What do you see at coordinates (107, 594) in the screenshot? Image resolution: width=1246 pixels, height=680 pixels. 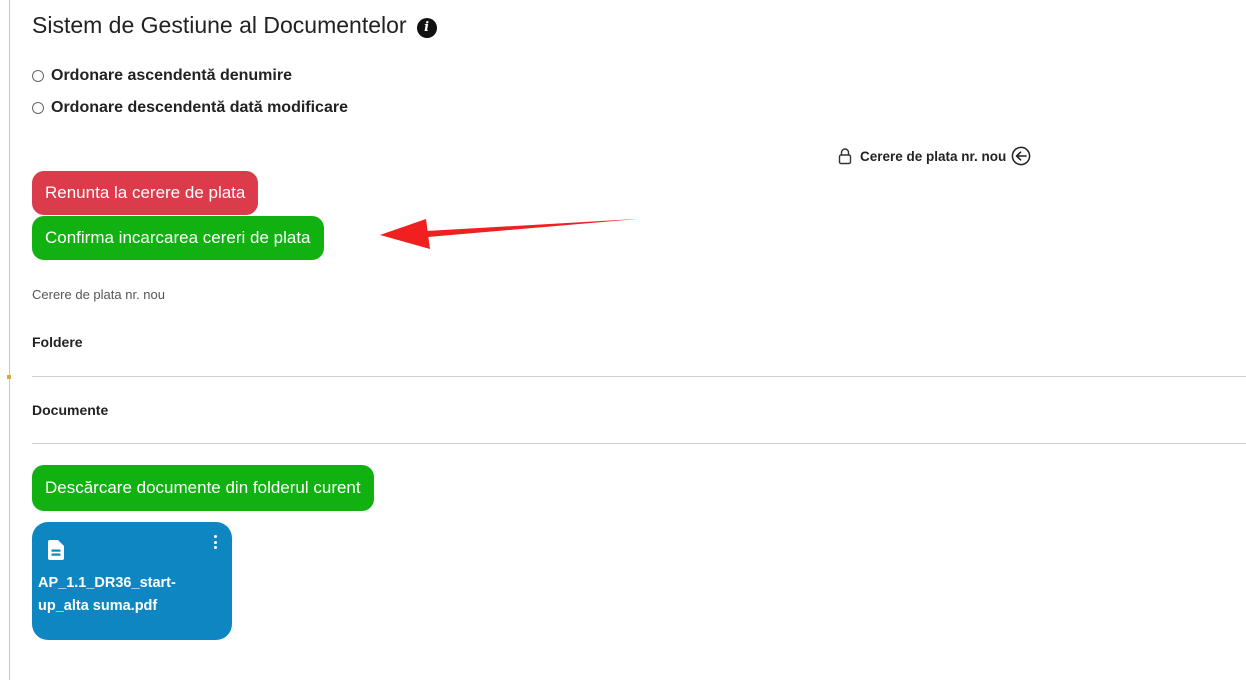 I see `file-name: AP_1.1_DR36_start-up_alta suma.pdf` at bounding box center [107, 594].